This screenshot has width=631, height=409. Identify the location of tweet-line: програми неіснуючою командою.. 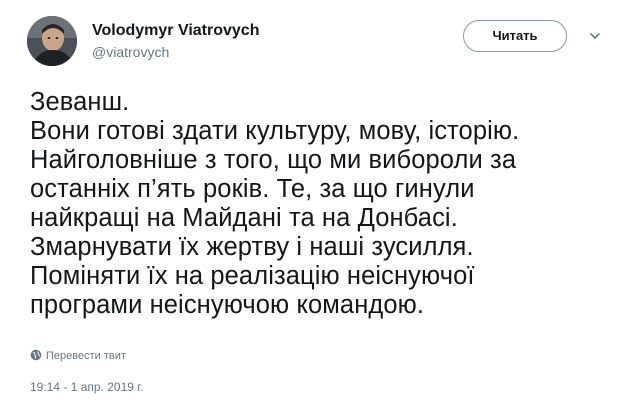
(227, 305).